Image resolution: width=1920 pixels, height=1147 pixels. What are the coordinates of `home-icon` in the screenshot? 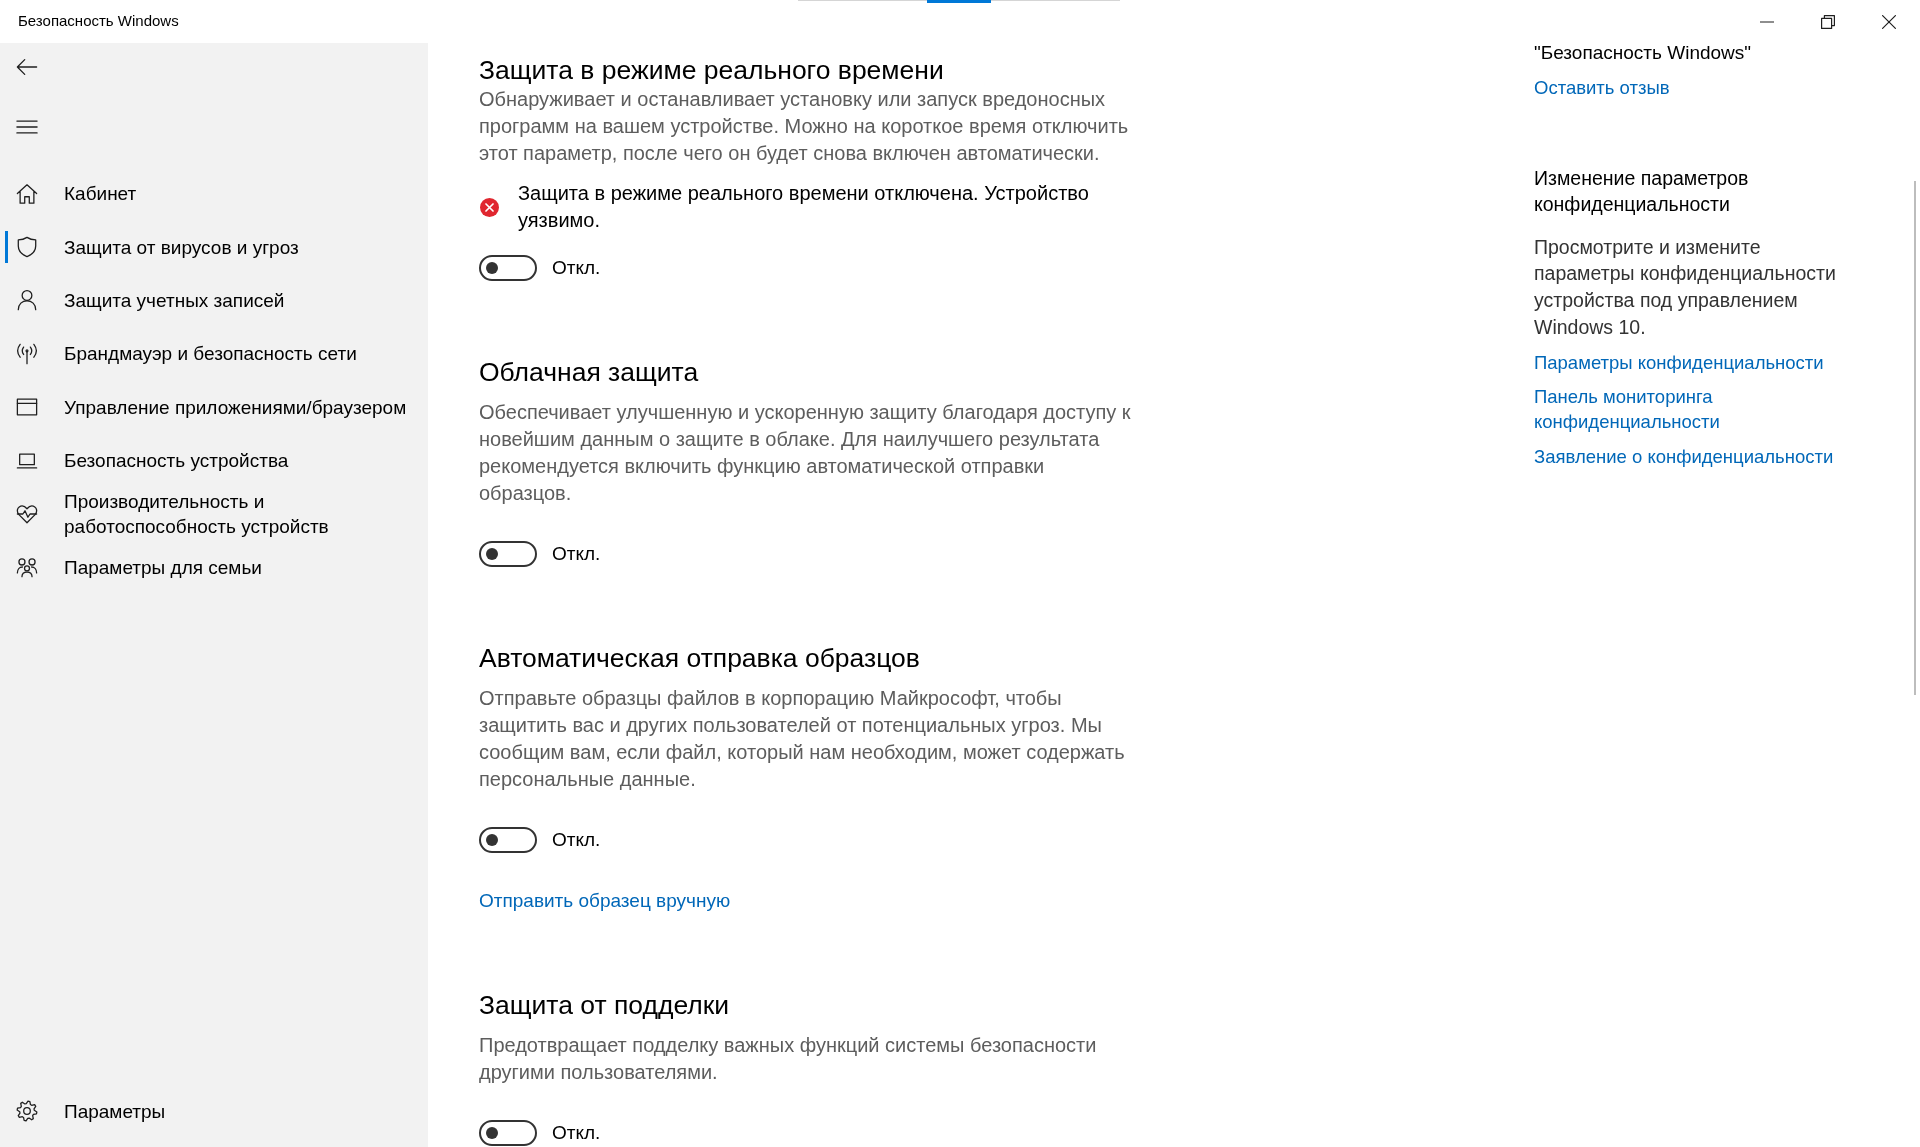 It's located at (27, 193).